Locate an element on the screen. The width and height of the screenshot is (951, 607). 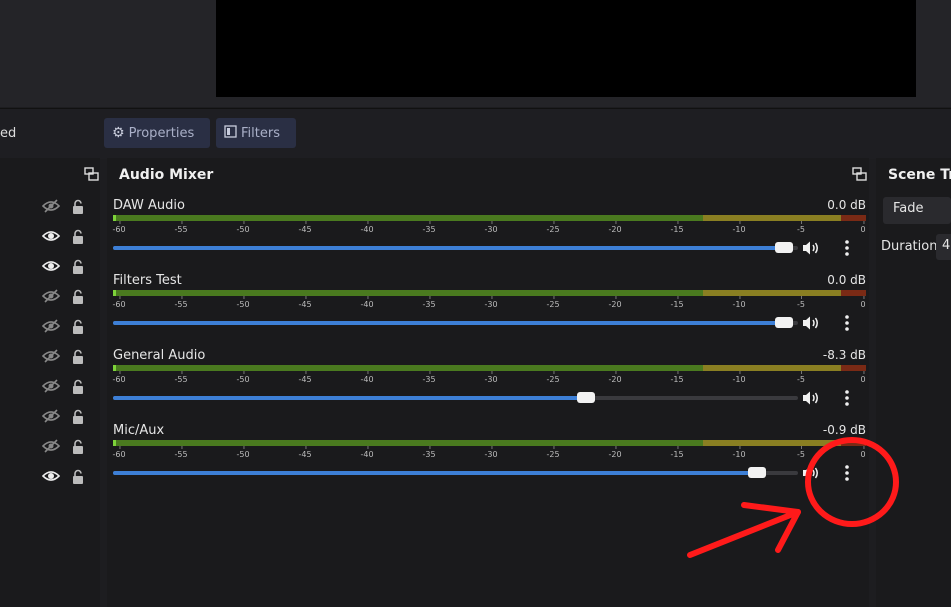
duration-input: 4 is located at coordinates (943, 247).